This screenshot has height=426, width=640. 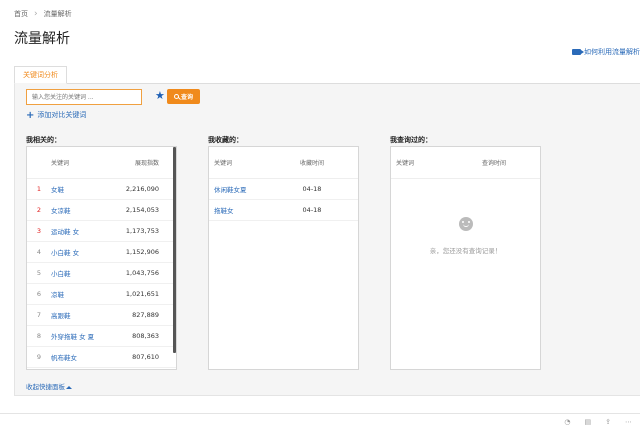 I want to click on help-link: 如何利用流量解析, so click(x=606, y=52).